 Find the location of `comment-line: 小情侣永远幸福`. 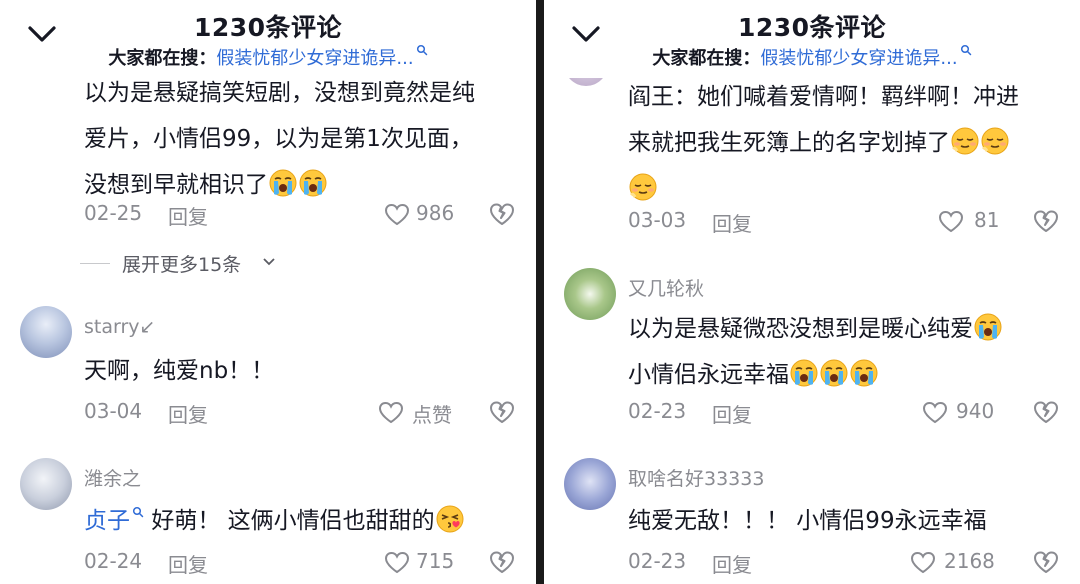

comment-line: 小情侣永远幸福 is located at coordinates (848, 375).